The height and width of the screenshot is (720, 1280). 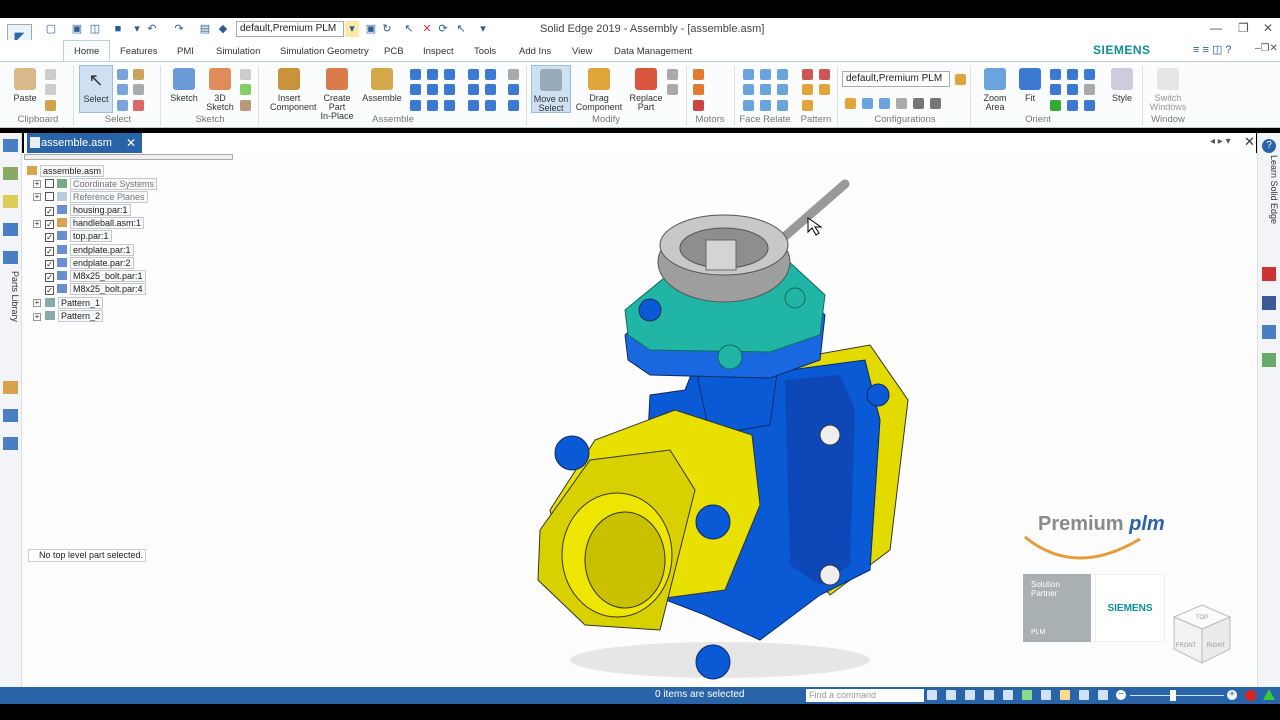 What do you see at coordinates (473, 74) in the screenshot?
I see `relate-4-icon` at bounding box center [473, 74].